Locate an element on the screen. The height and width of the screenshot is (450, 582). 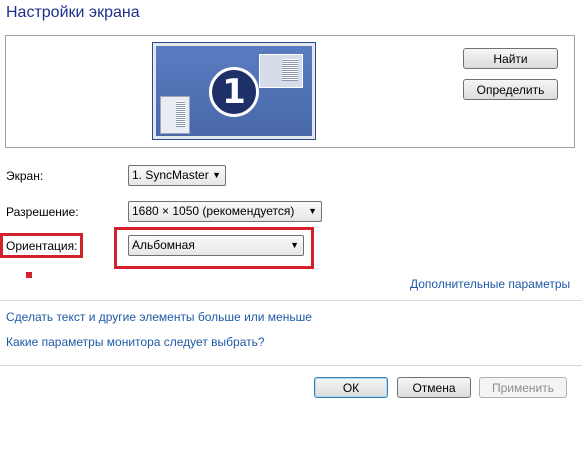
cancel-button: Отмена is located at coordinates (434, 387).